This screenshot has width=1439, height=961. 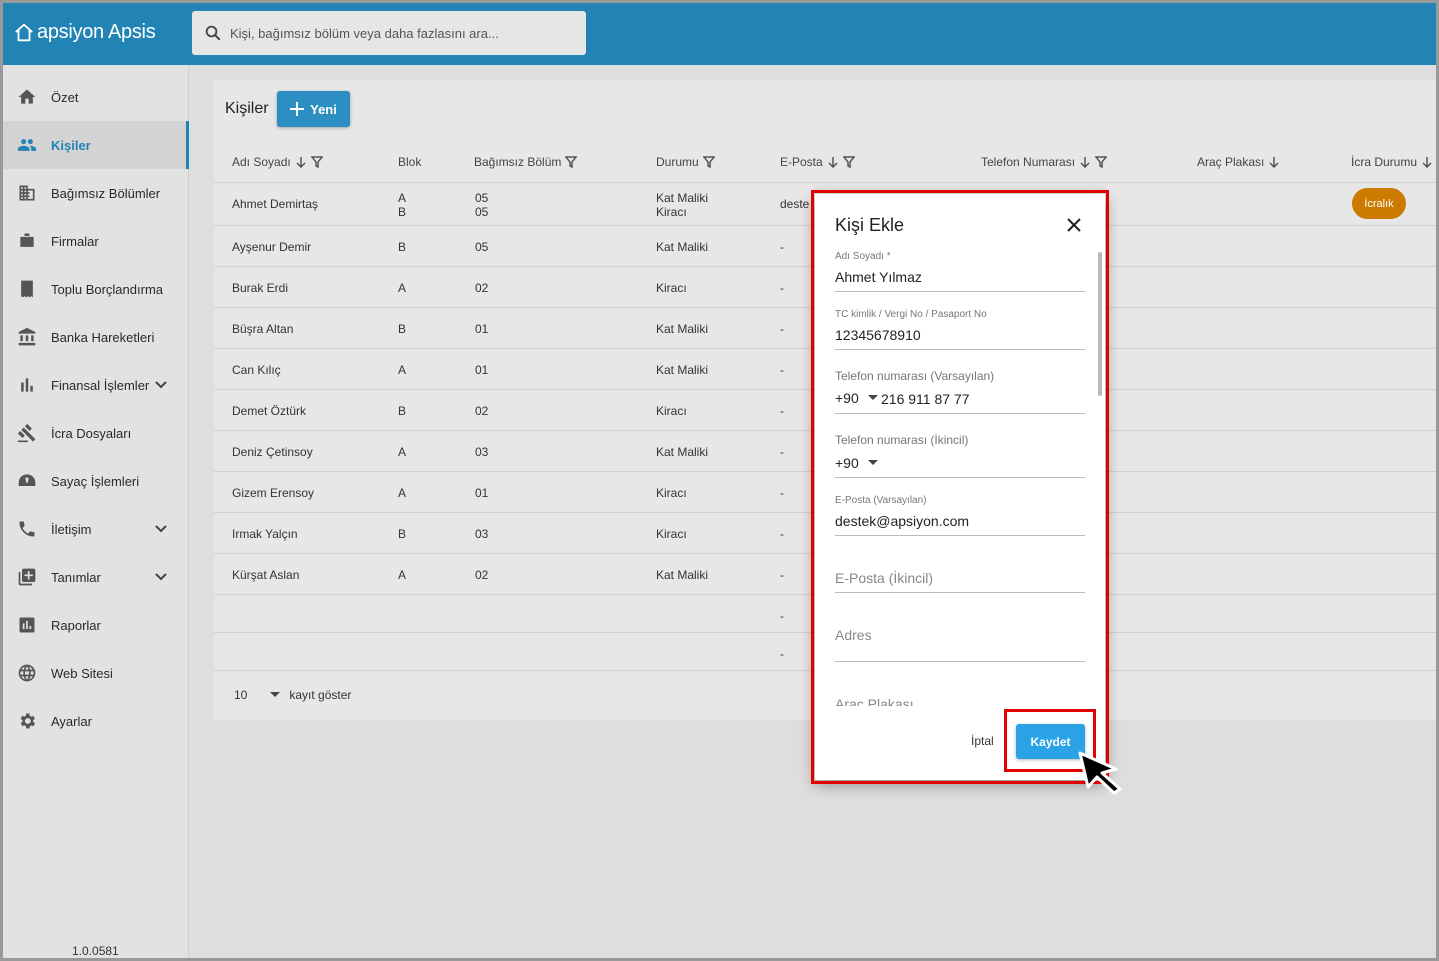 What do you see at coordinates (27, 673) in the screenshot?
I see `globe-icon` at bounding box center [27, 673].